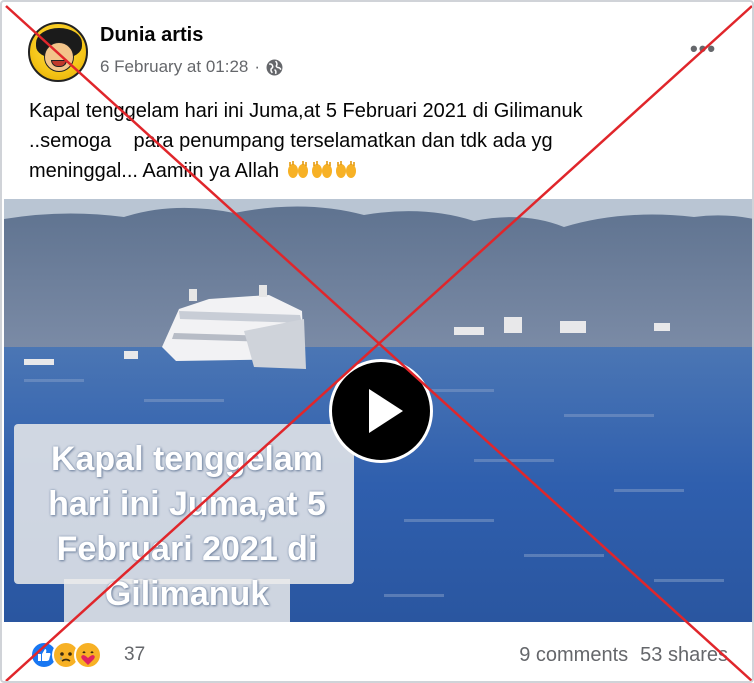 The width and height of the screenshot is (754, 683). I want to click on play-icon, so click(381, 411).